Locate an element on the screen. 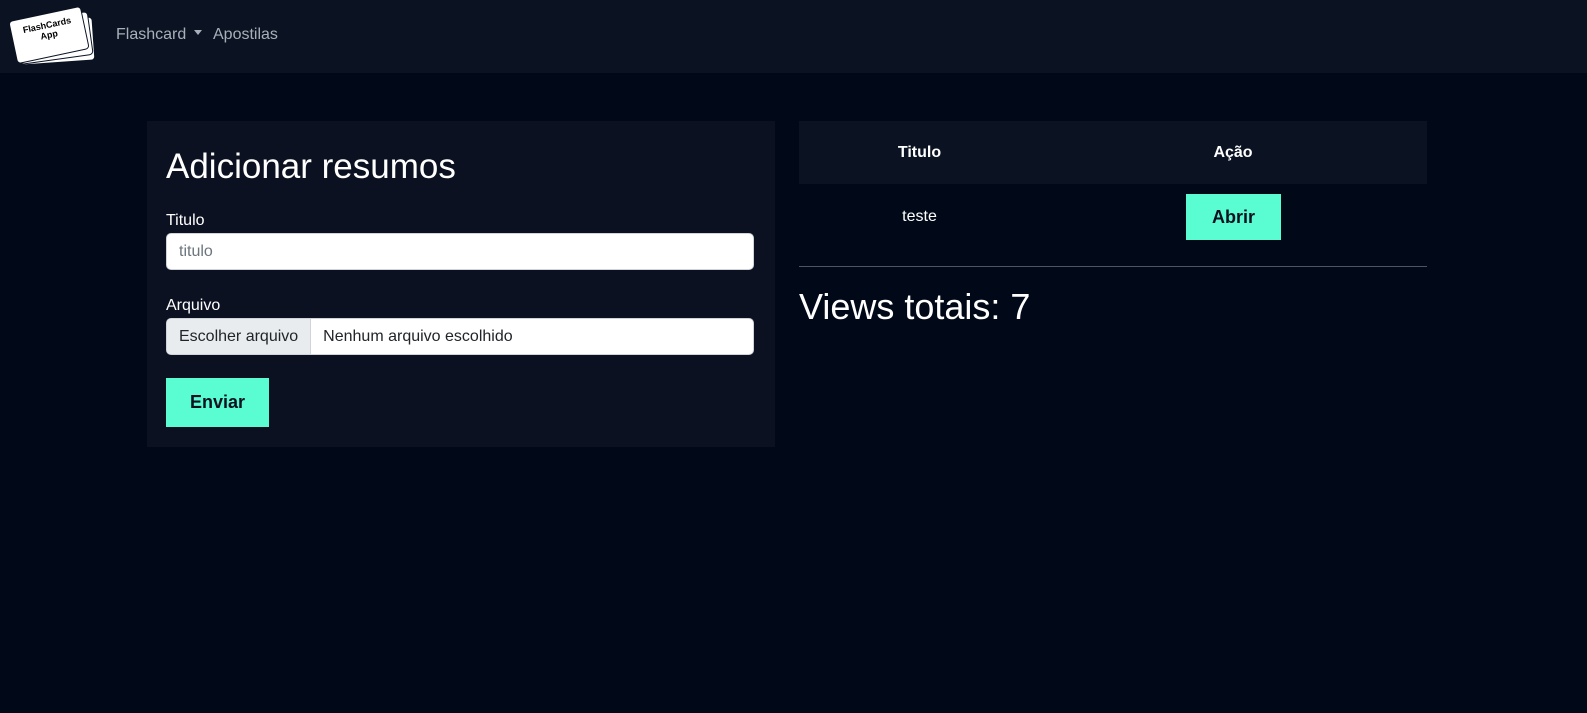 The image size is (1587, 713). submit-button: Enviar is located at coordinates (217, 402).